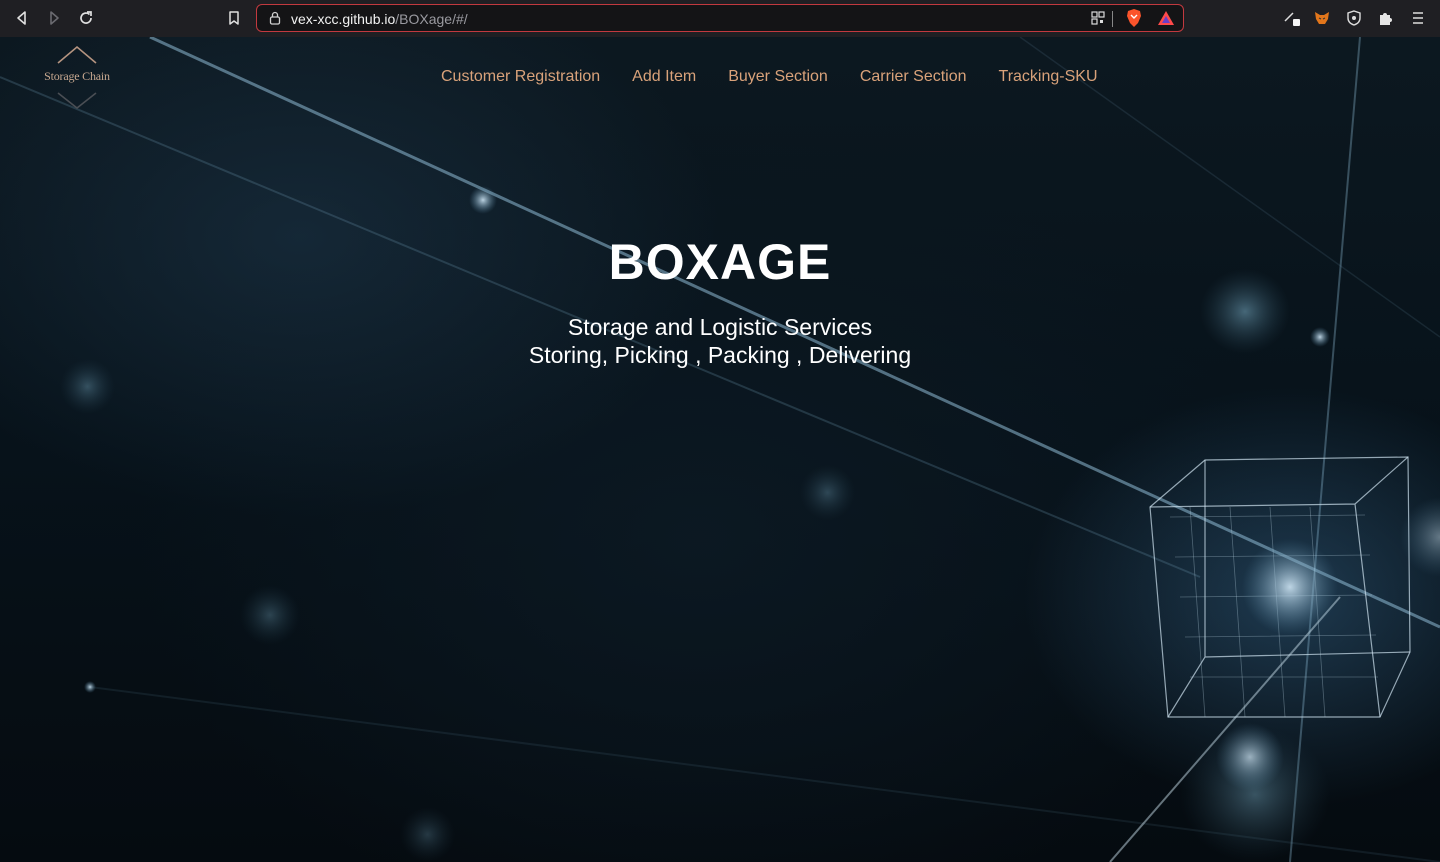 This screenshot has height=862, width=1440. I want to click on shield-extension-icon, so click(1354, 18).